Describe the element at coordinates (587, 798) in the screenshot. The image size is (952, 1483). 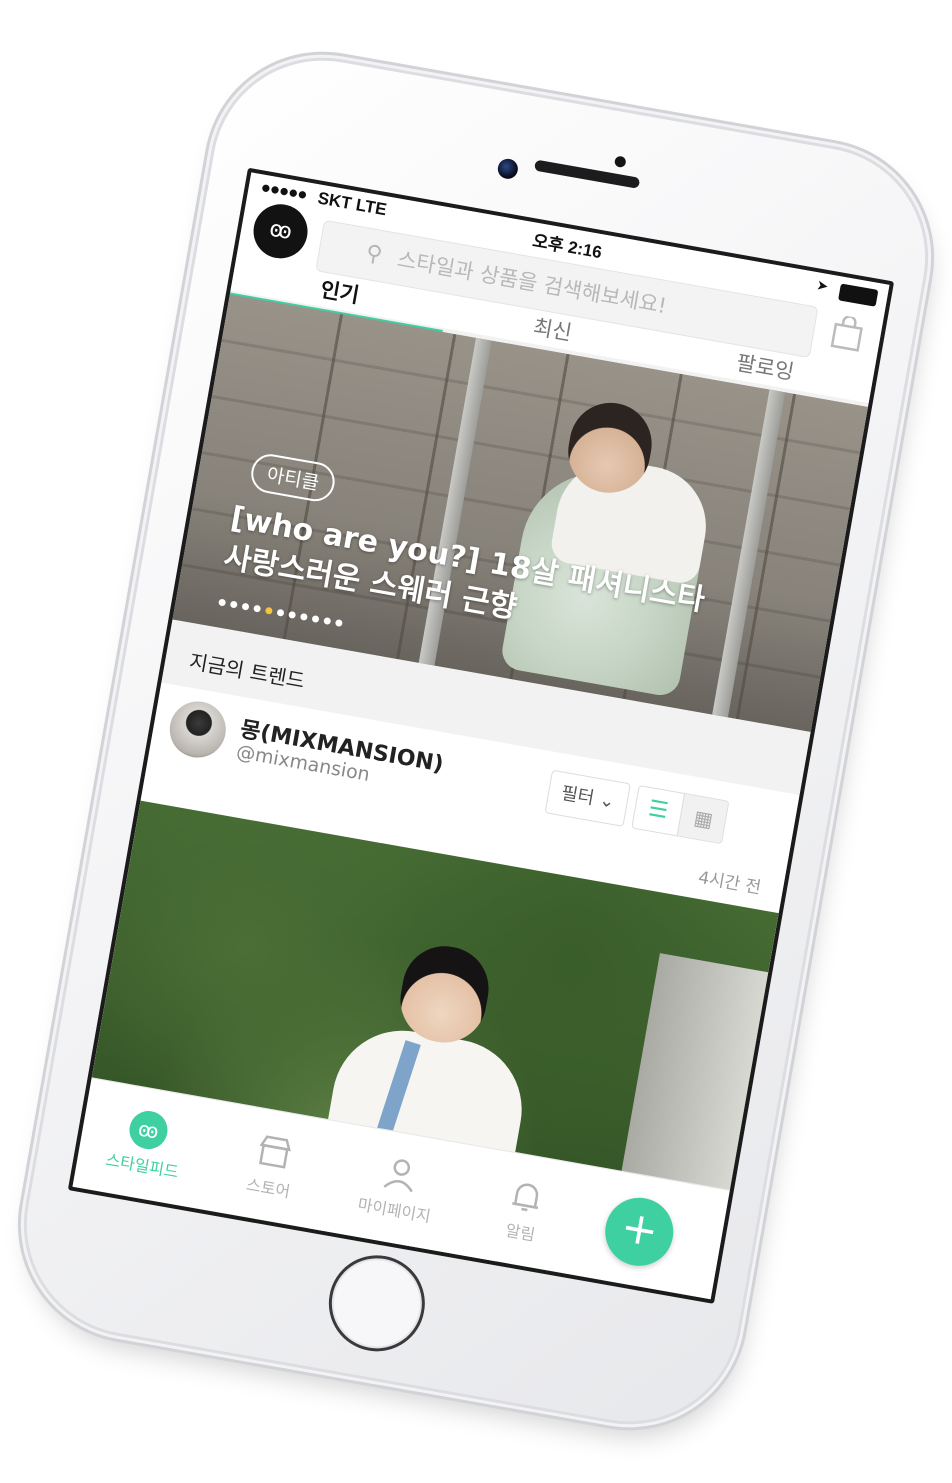
I see `filter-button: 필터 ⌄` at that location.